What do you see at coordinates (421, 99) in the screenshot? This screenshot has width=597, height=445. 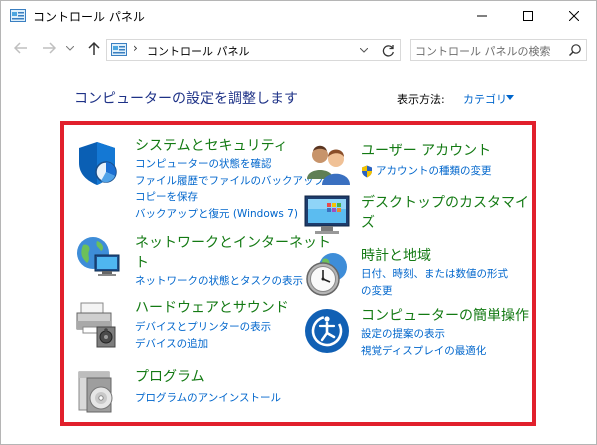 I see `view-by-label: 表示方法:` at bounding box center [421, 99].